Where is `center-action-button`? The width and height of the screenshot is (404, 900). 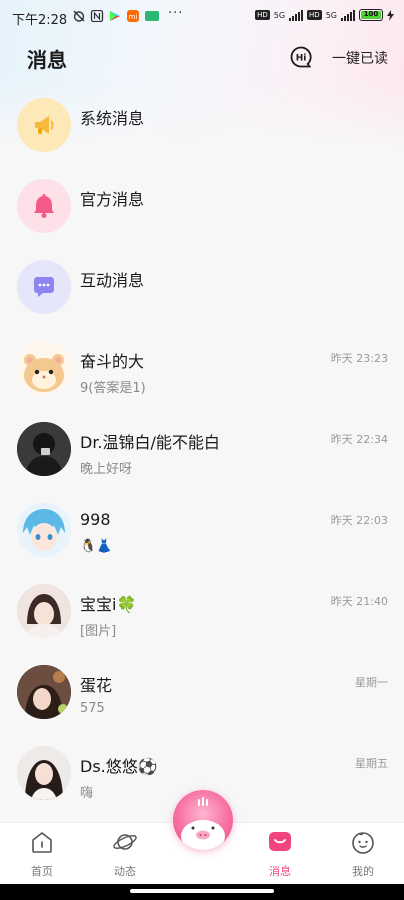 center-action-button is located at coordinates (203, 820).